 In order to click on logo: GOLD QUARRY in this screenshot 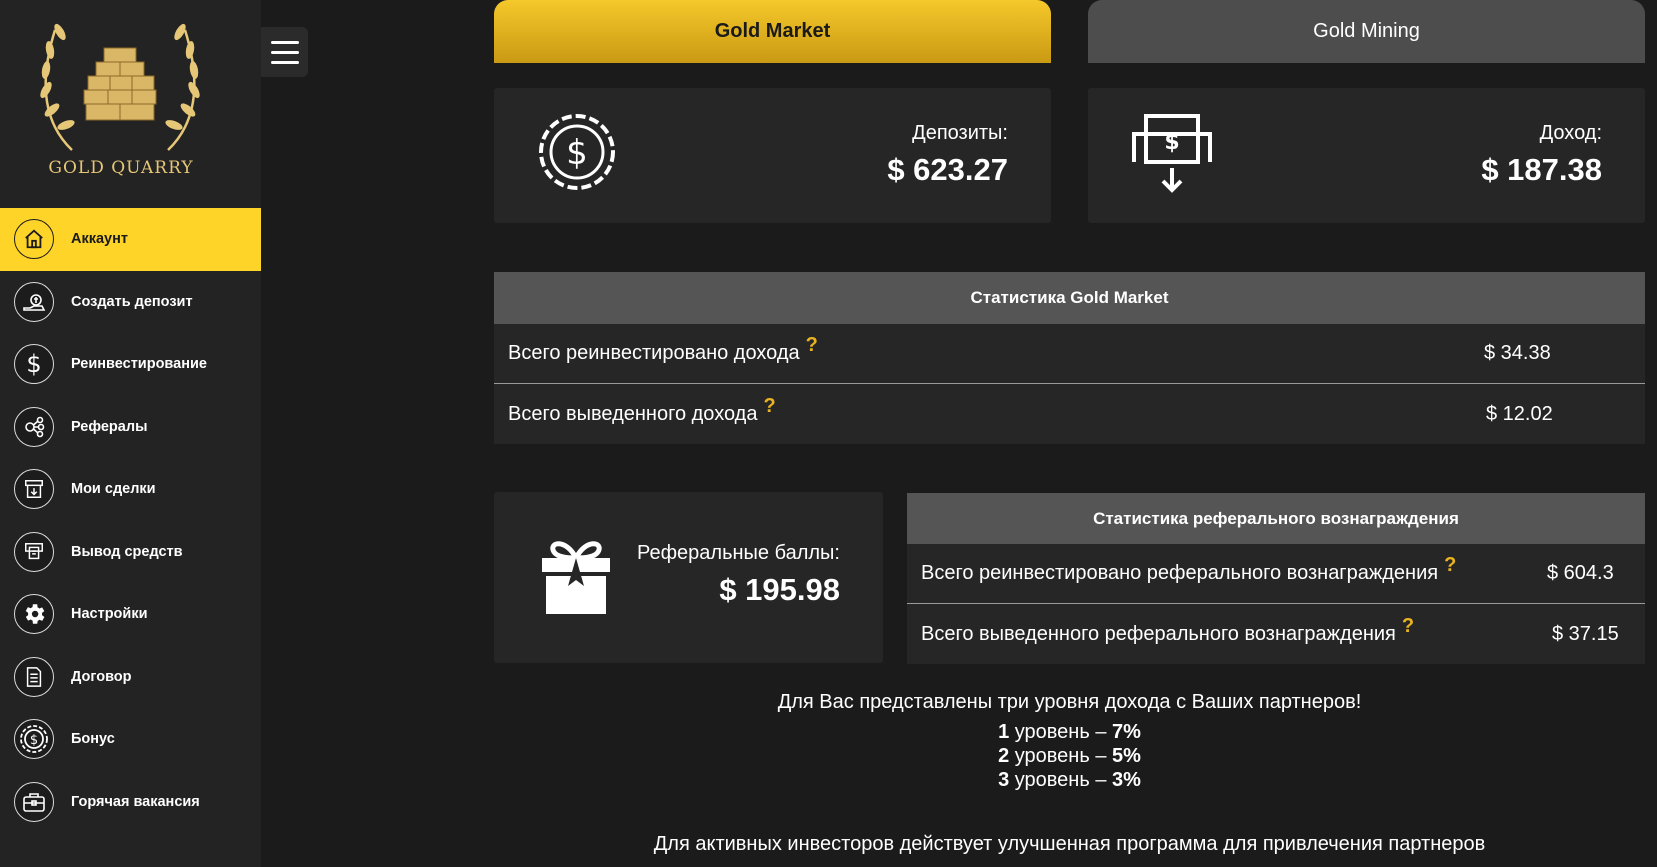, I will do `click(130, 104)`.